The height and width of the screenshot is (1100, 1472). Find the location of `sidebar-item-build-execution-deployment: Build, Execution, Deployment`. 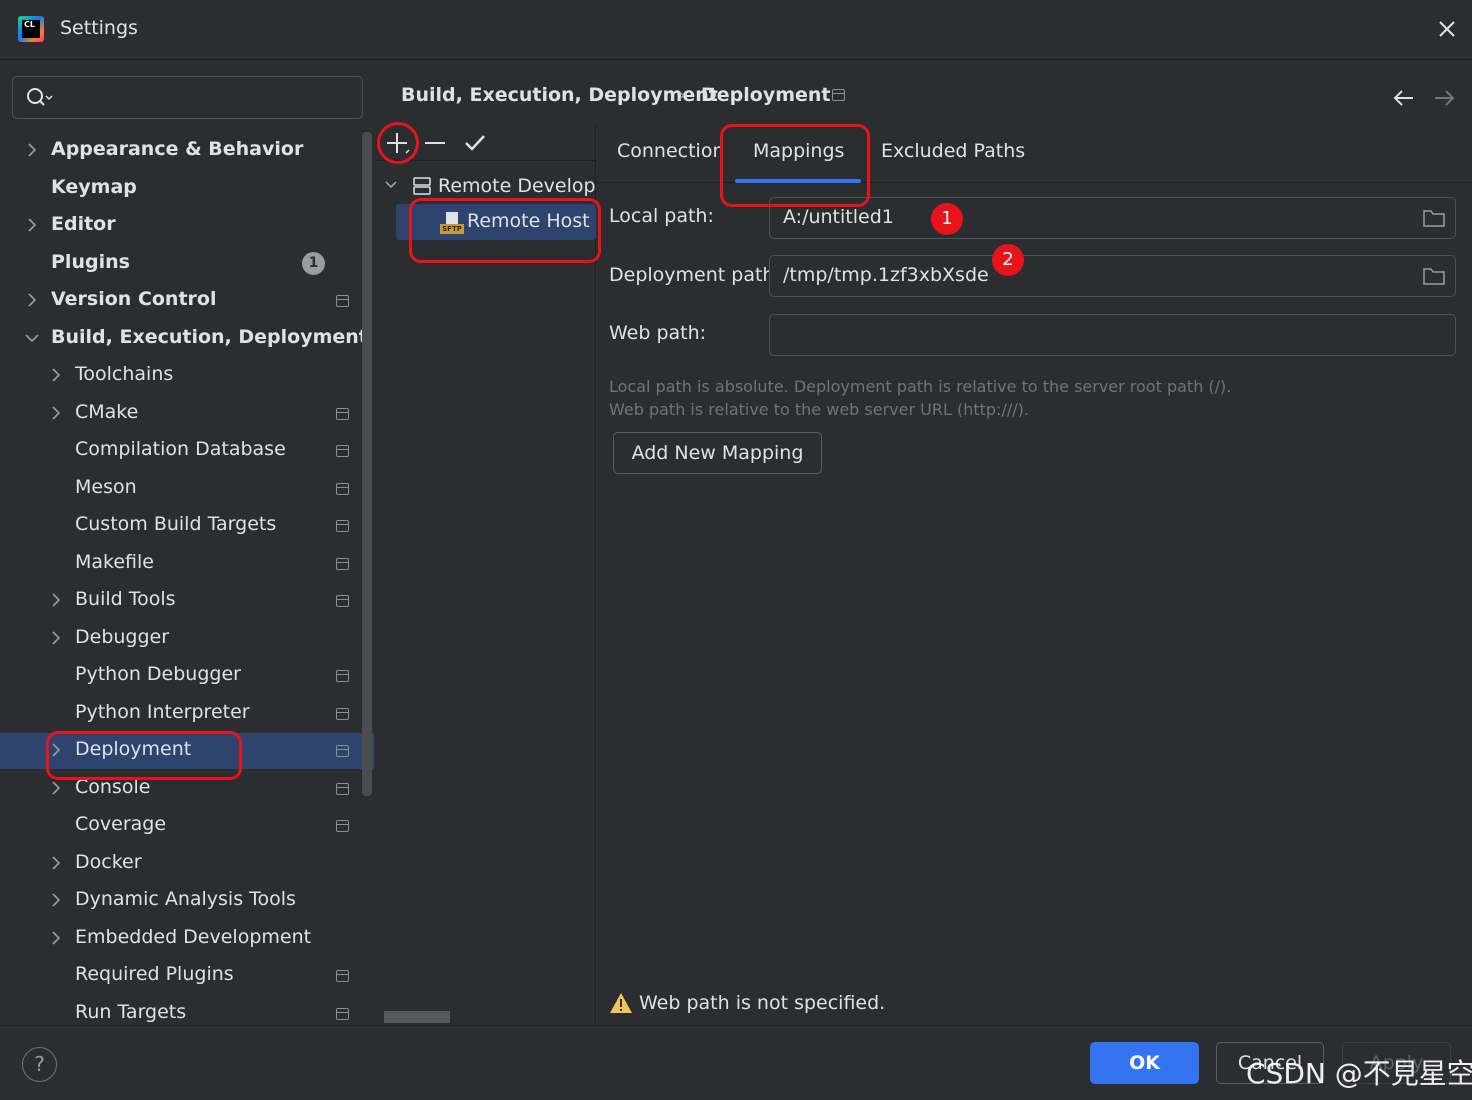

sidebar-item-build-execution-deployment: Build, Execution, Deployment is located at coordinates (184, 339).